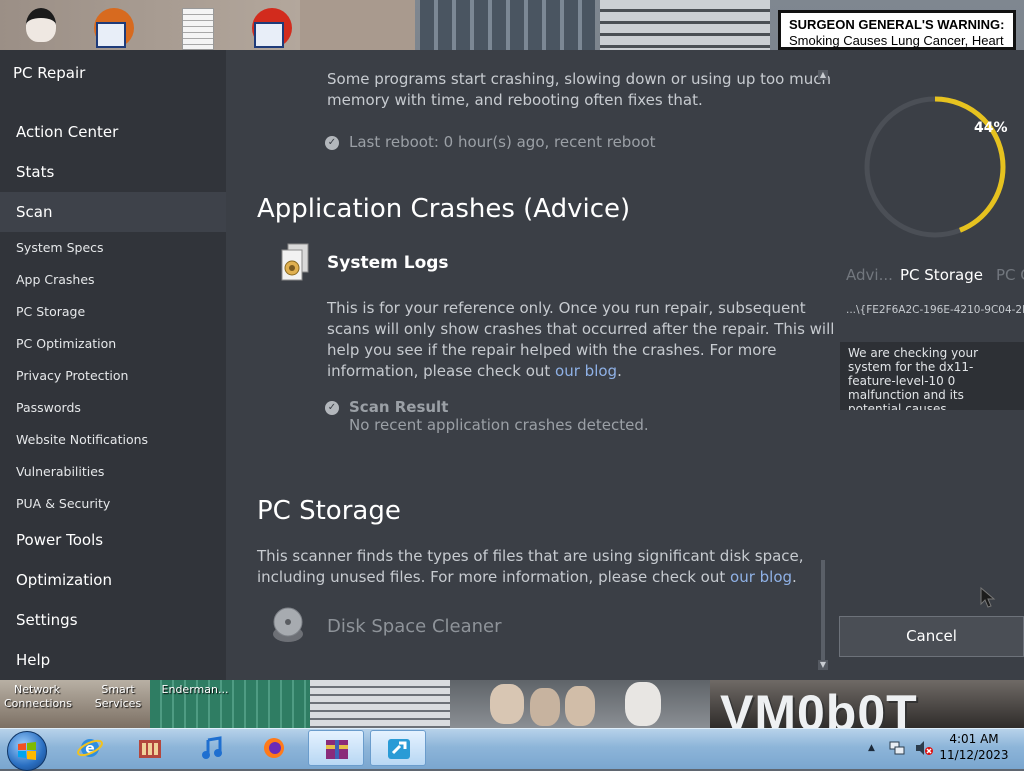  Describe the element at coordinates (49, 73) in the screenshot. I see `app-title: PC Repair` at that location.